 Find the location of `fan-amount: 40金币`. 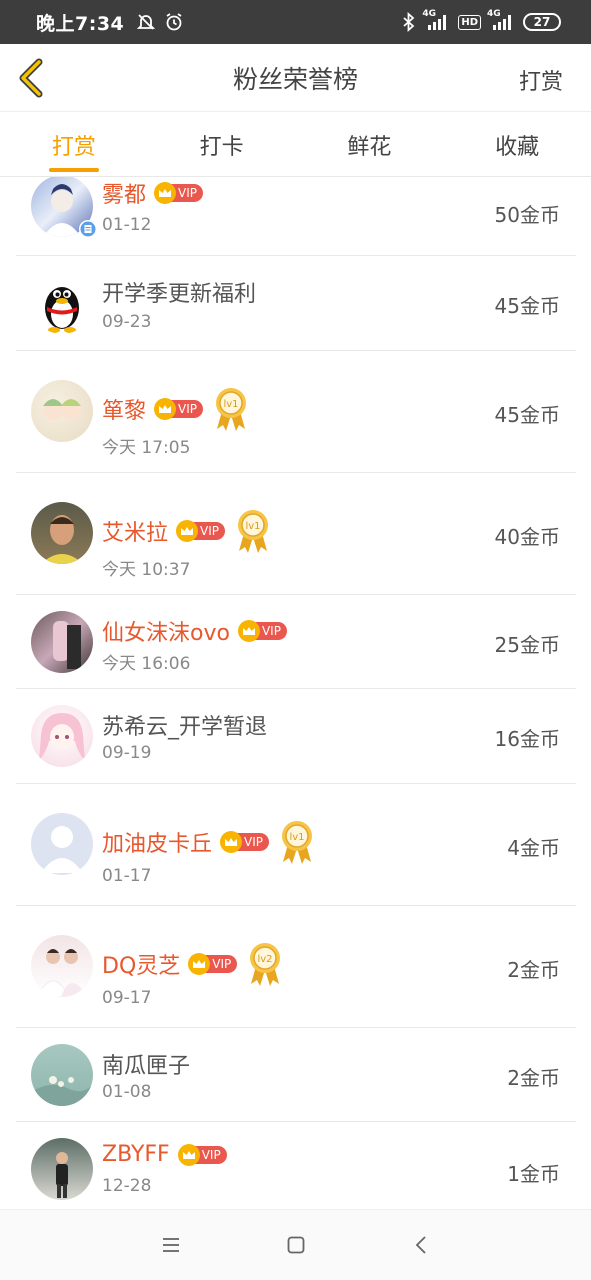

fan-amount: 40金币 is located at coordinates (527, 537).